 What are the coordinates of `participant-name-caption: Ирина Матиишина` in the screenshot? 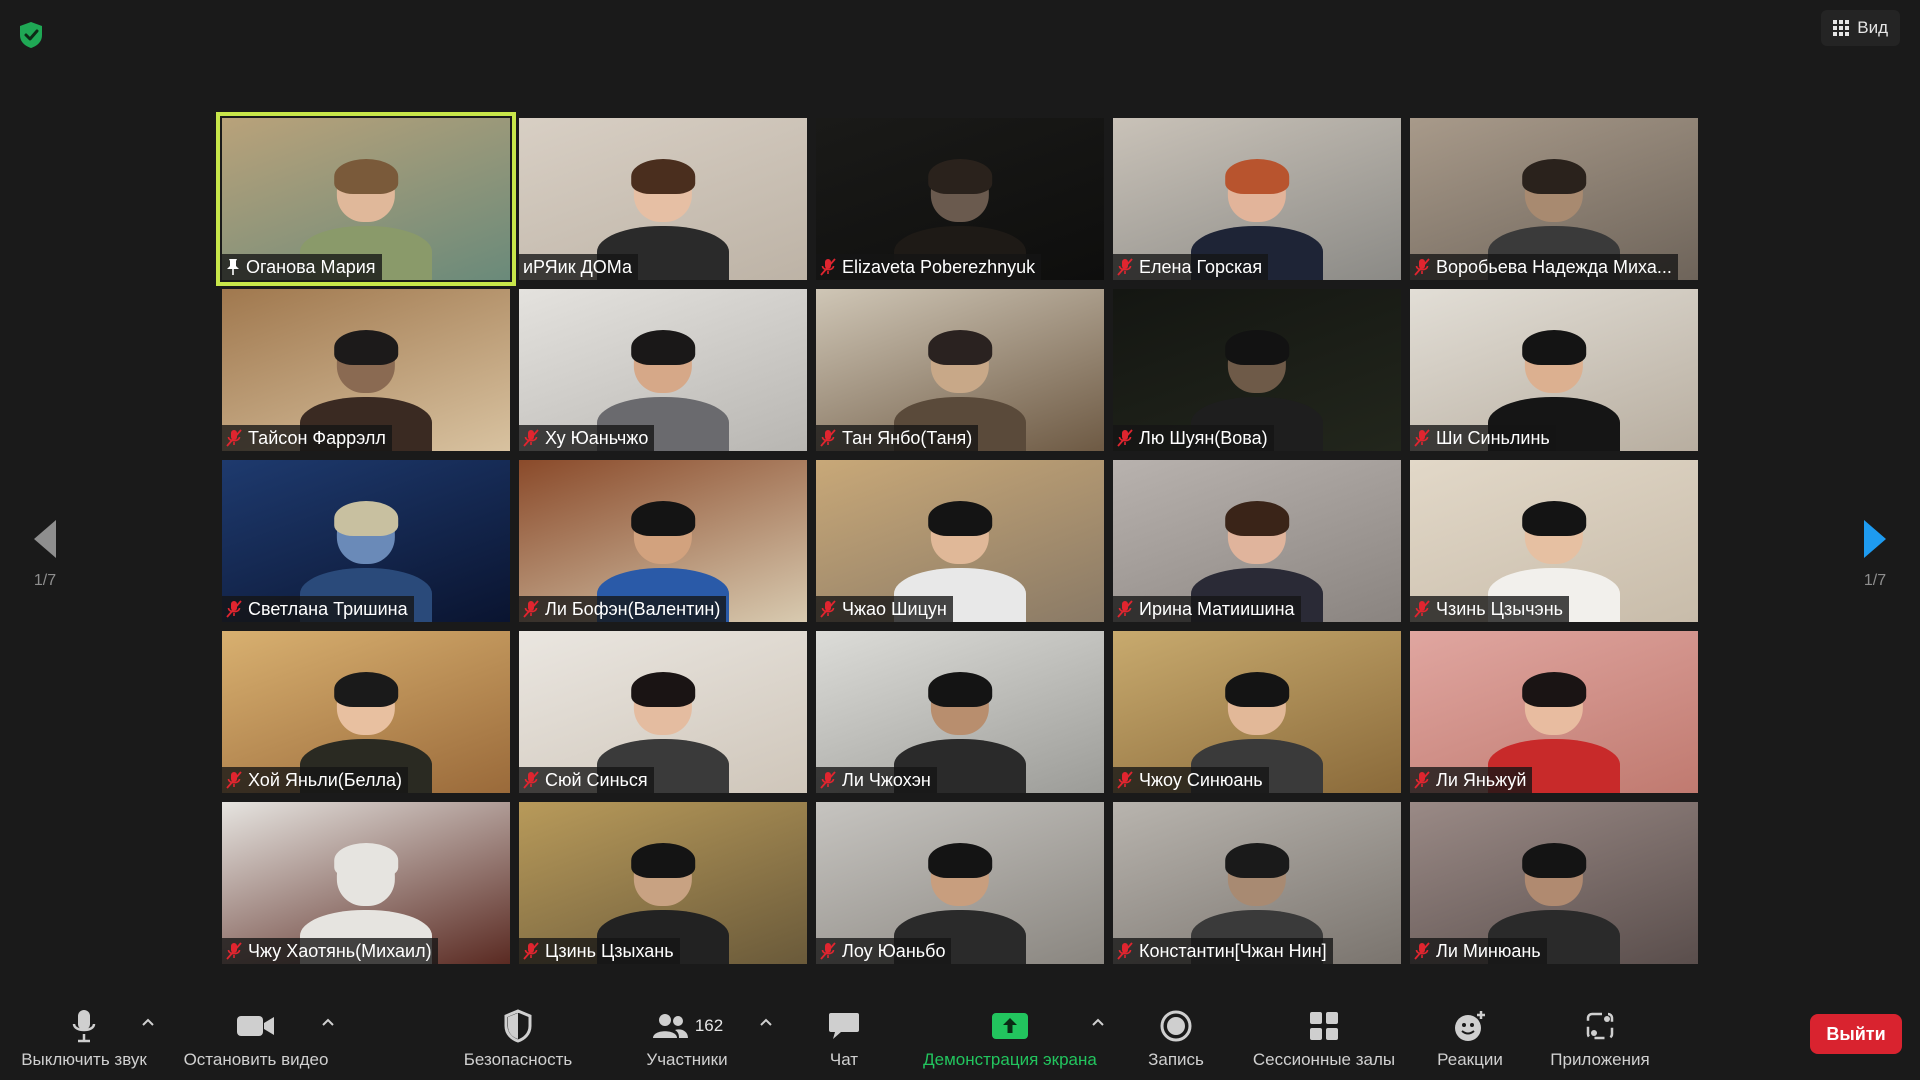 It's located at (1207, 609).